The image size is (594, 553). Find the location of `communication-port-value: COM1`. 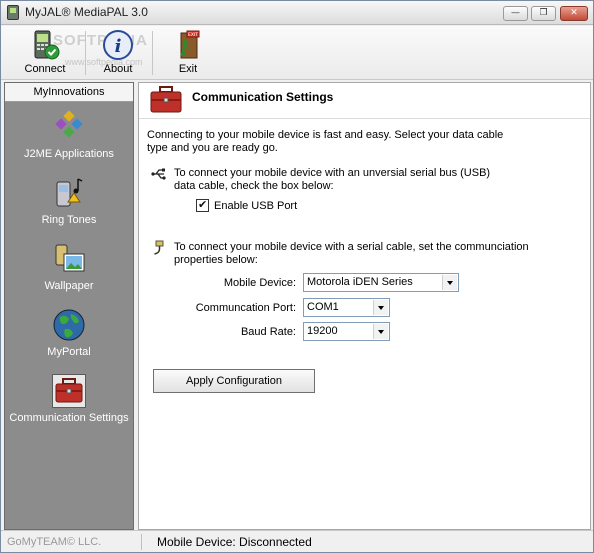

communication-port-value: COM1 is located at coordinates (323, 307).